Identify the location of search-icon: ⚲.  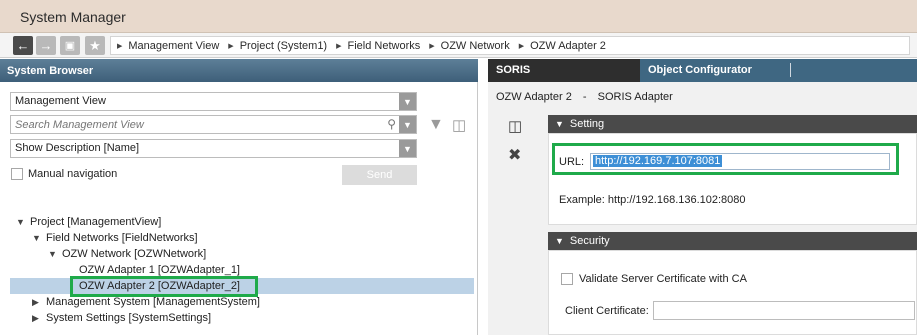
(391, 124).